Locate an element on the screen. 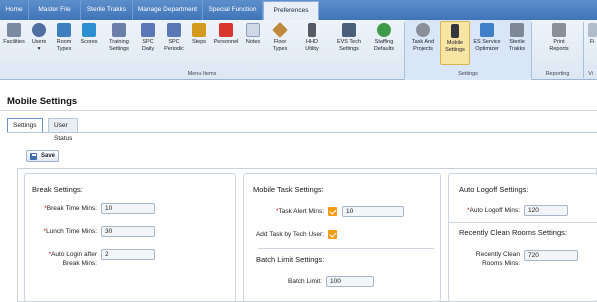  training-icon is located at coordinates (119, 30).